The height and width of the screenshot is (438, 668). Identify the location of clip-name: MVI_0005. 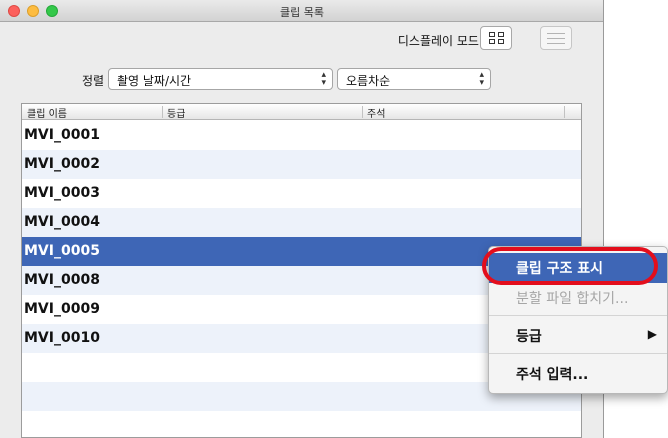
(62, 251).